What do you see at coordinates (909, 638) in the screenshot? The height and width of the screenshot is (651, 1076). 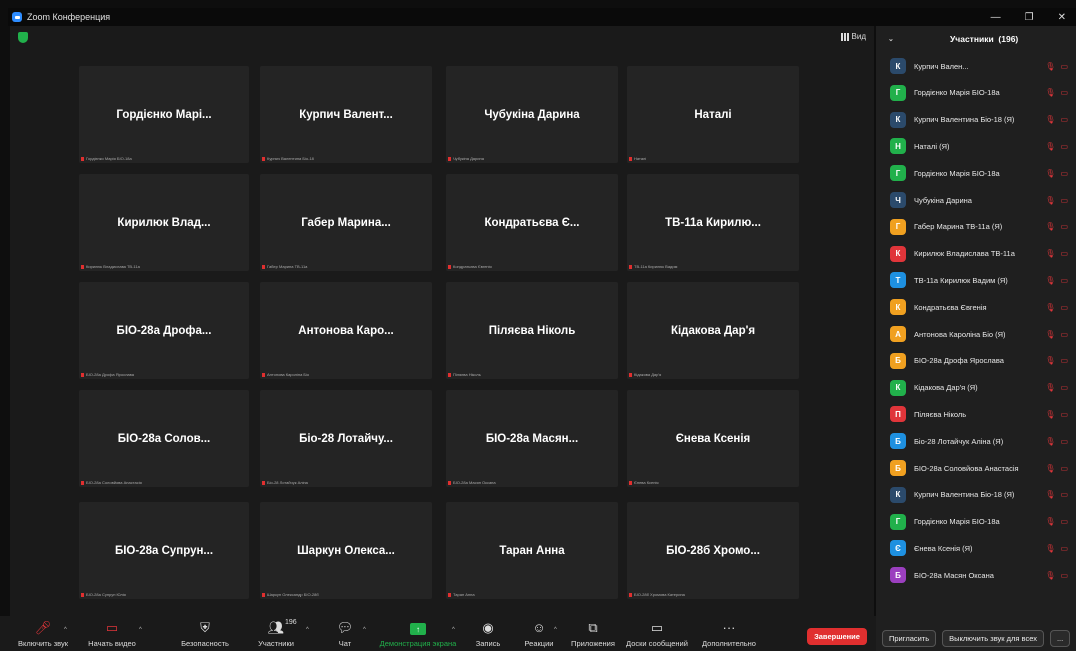 I see `invite-button: Пригласить` at bounding box center [909, 638].